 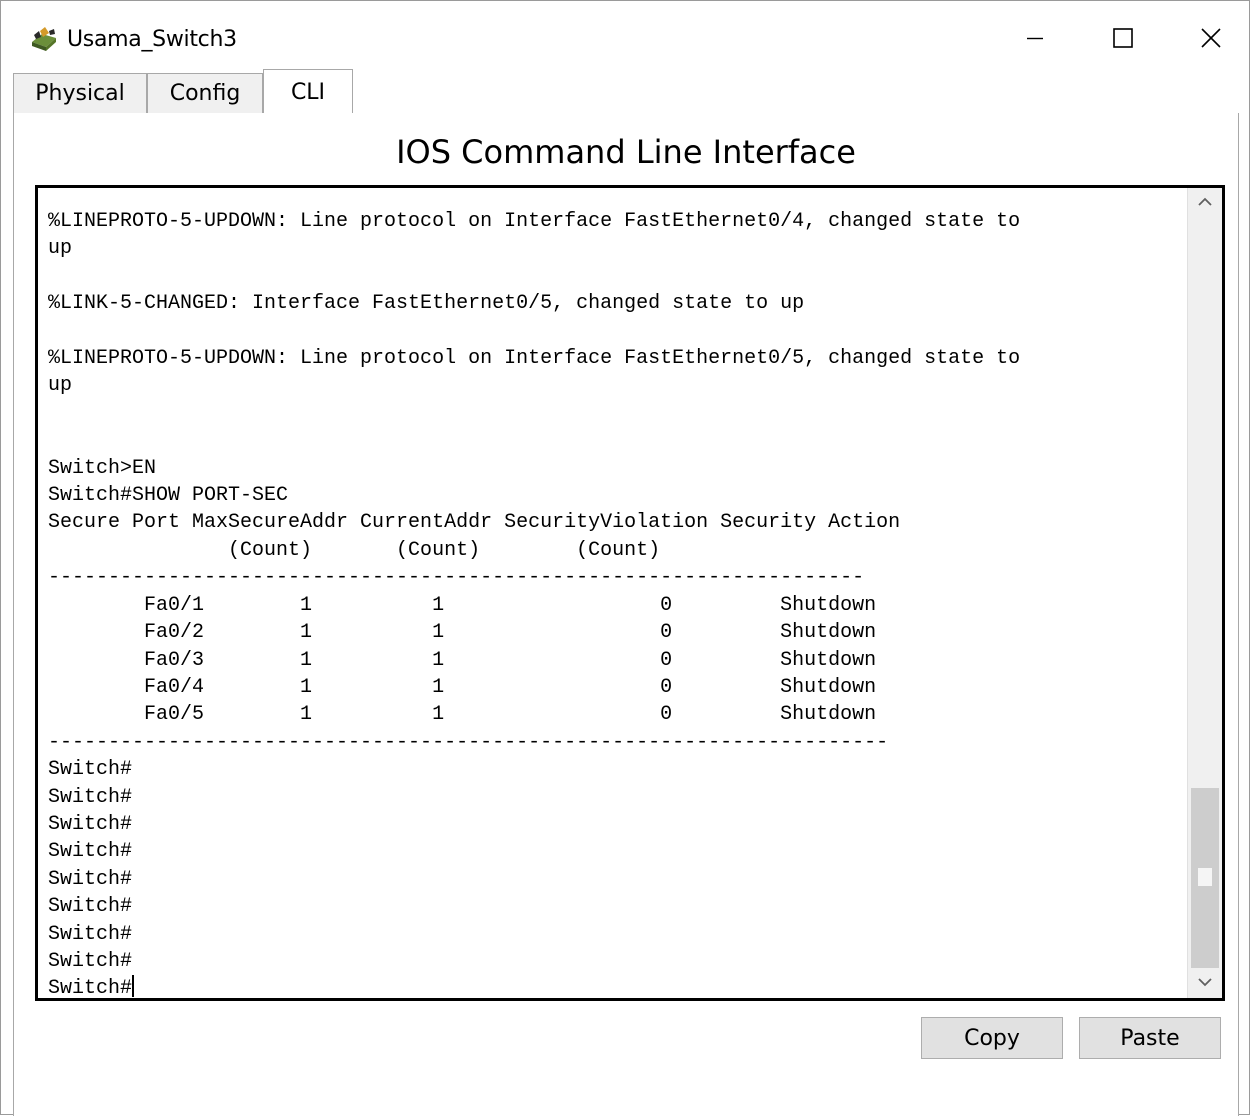 I want to click on maximize-icon, so click(x=1123, y=40).